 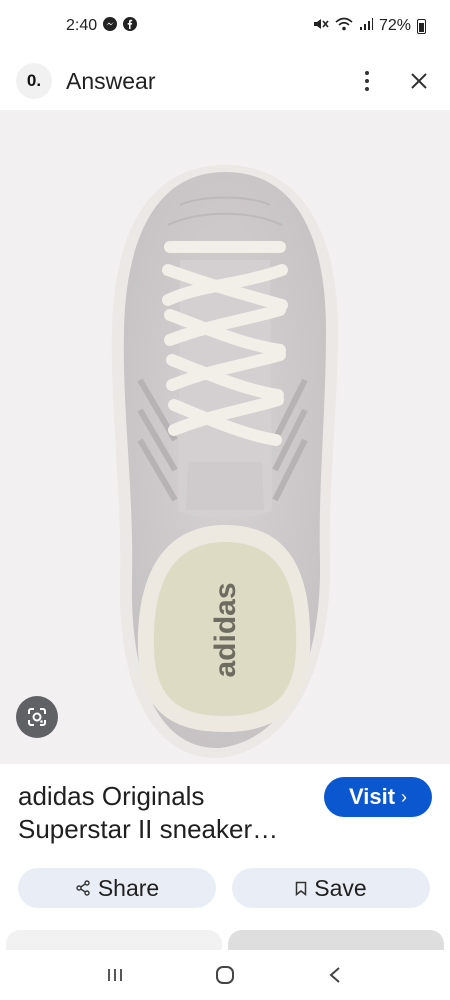 I want to click on battery-icon, so click(x=421, y=26).